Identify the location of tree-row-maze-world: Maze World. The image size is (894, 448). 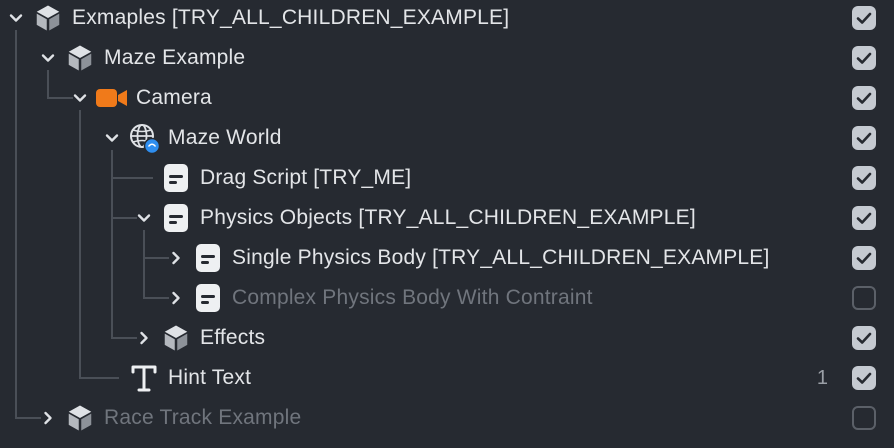
(447, 138).